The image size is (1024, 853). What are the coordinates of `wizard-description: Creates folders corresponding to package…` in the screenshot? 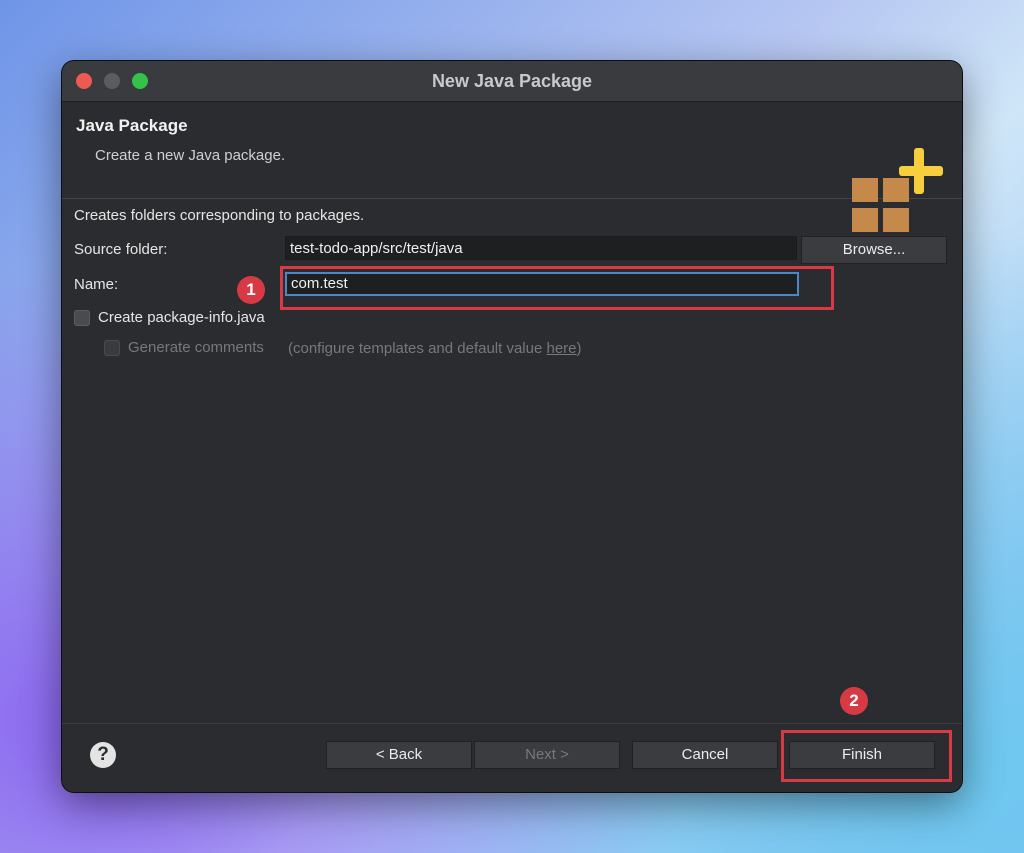 It's located at (219, 215).